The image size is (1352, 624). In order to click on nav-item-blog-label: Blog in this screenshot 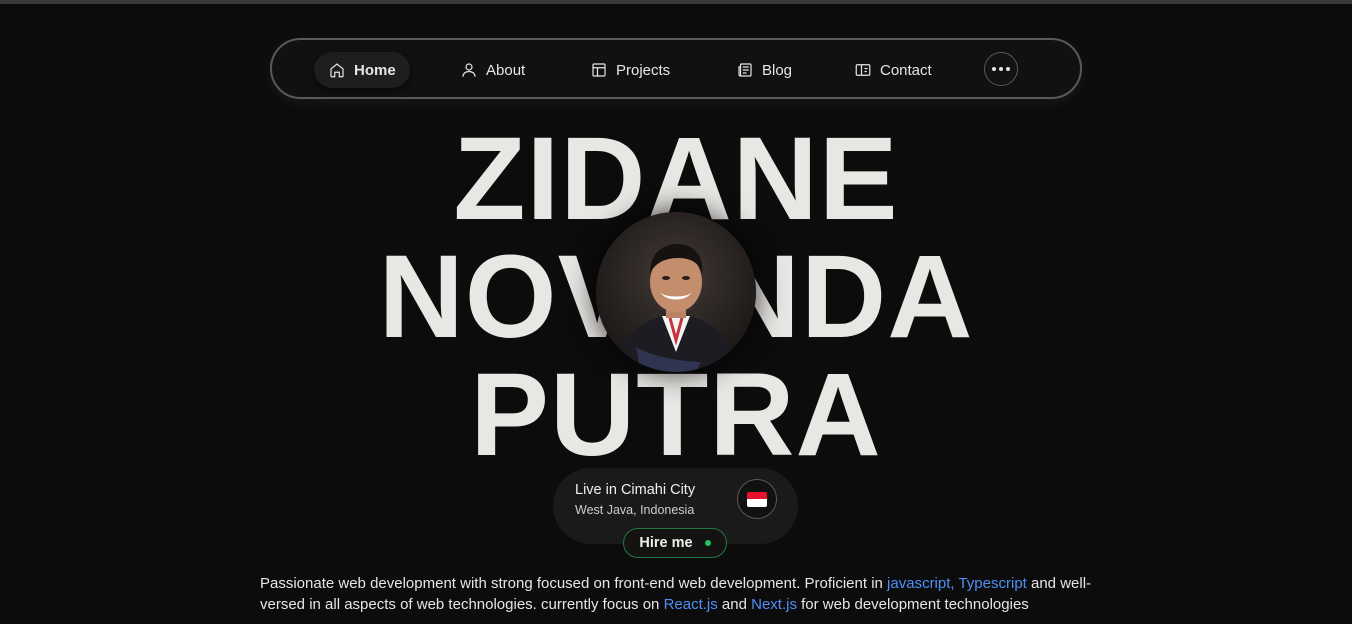, I will do `click(777, 70)`.